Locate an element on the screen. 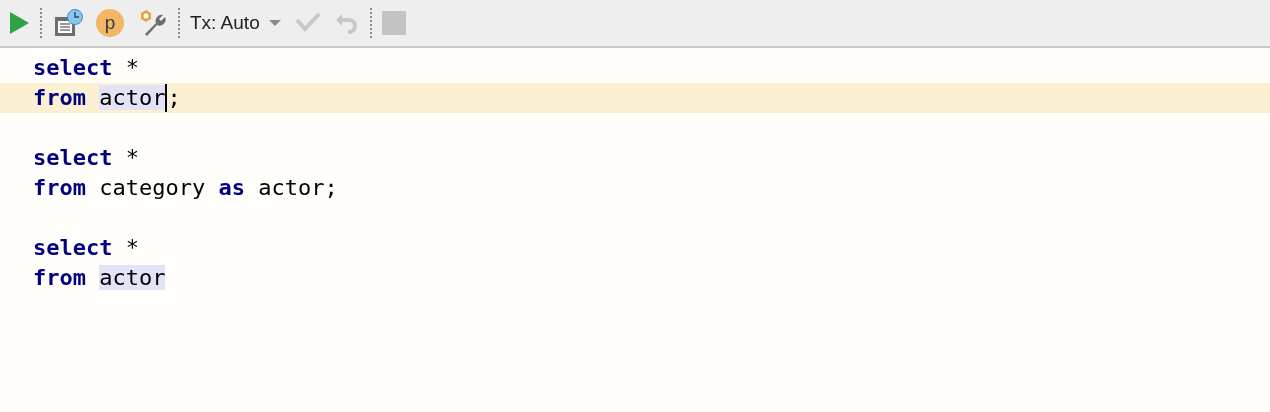 The image size is (1270, 412). code-line: from category as actor; is located at coordinates (185, 188).